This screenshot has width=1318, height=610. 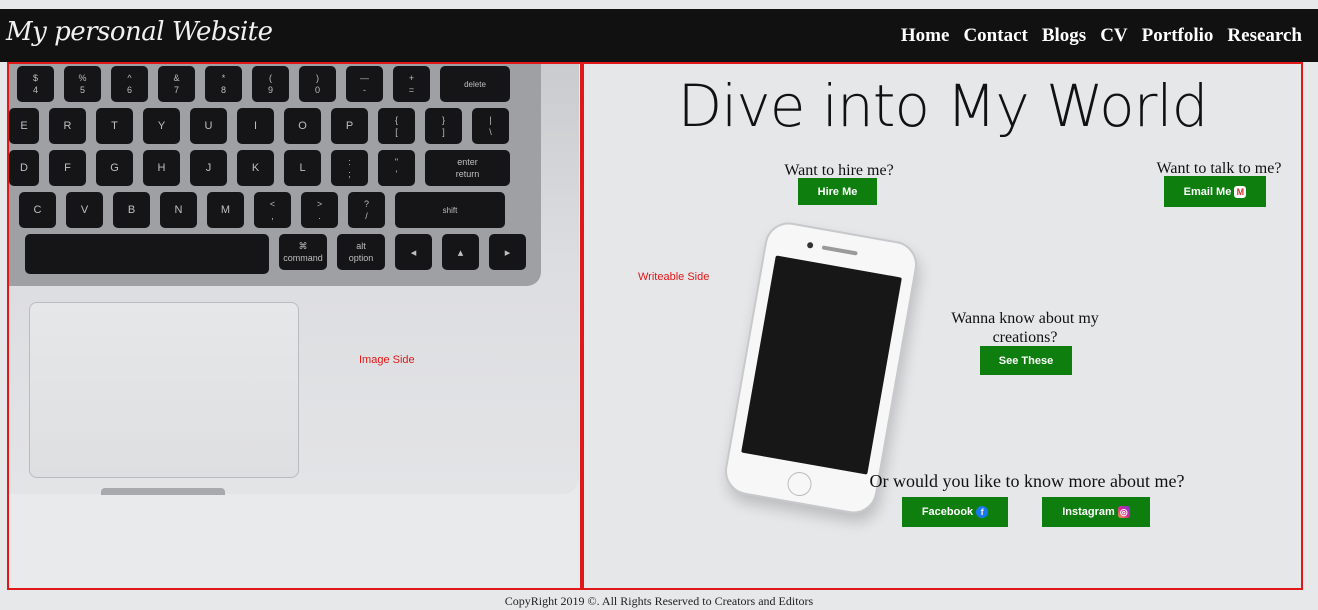 What do you see at coordinates (131, 210) in the screenshot?
I see `keyboard-key: B` at bounding box center [131, 210].